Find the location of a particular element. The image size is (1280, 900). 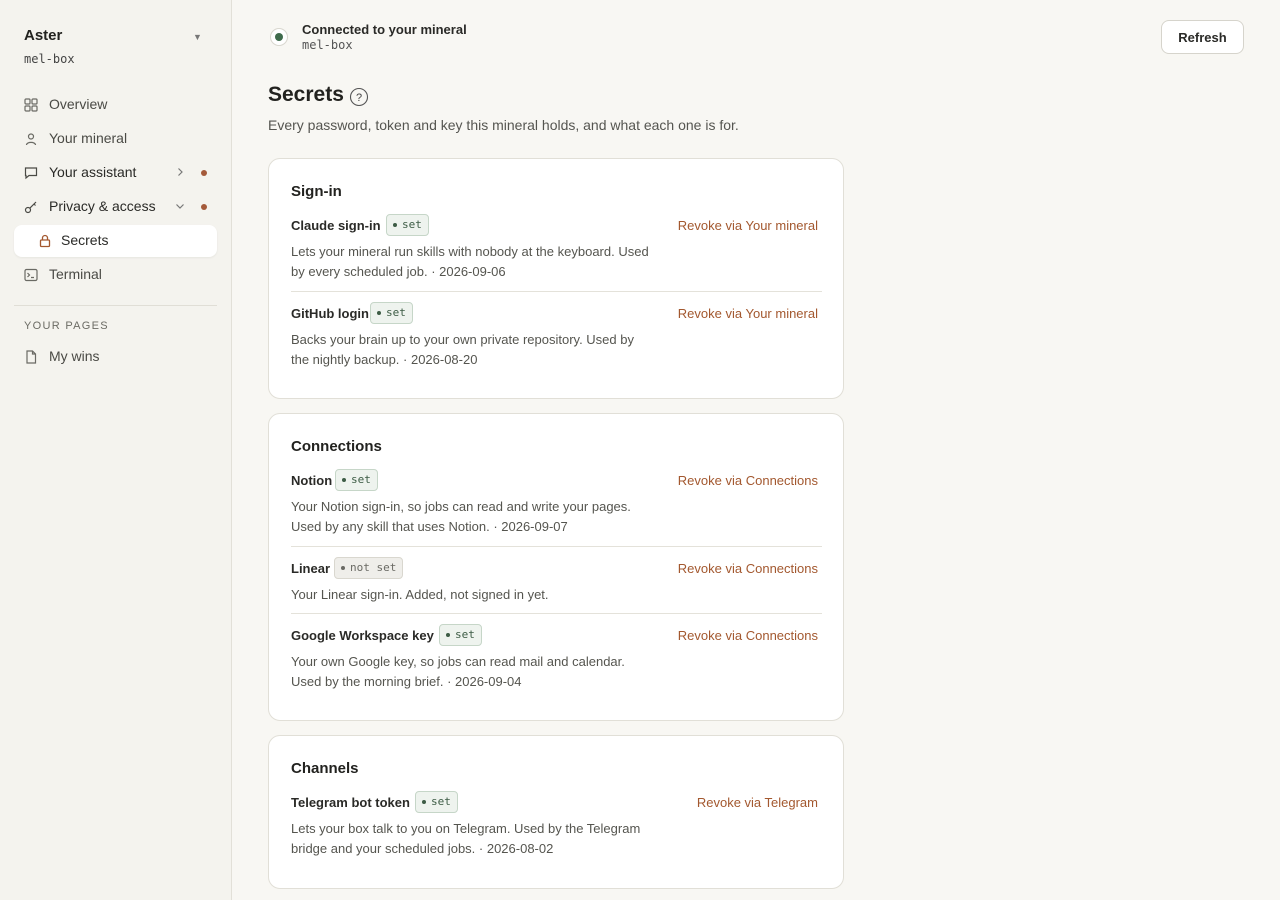

connection-status-indicator is located at coordinates (279, 37).